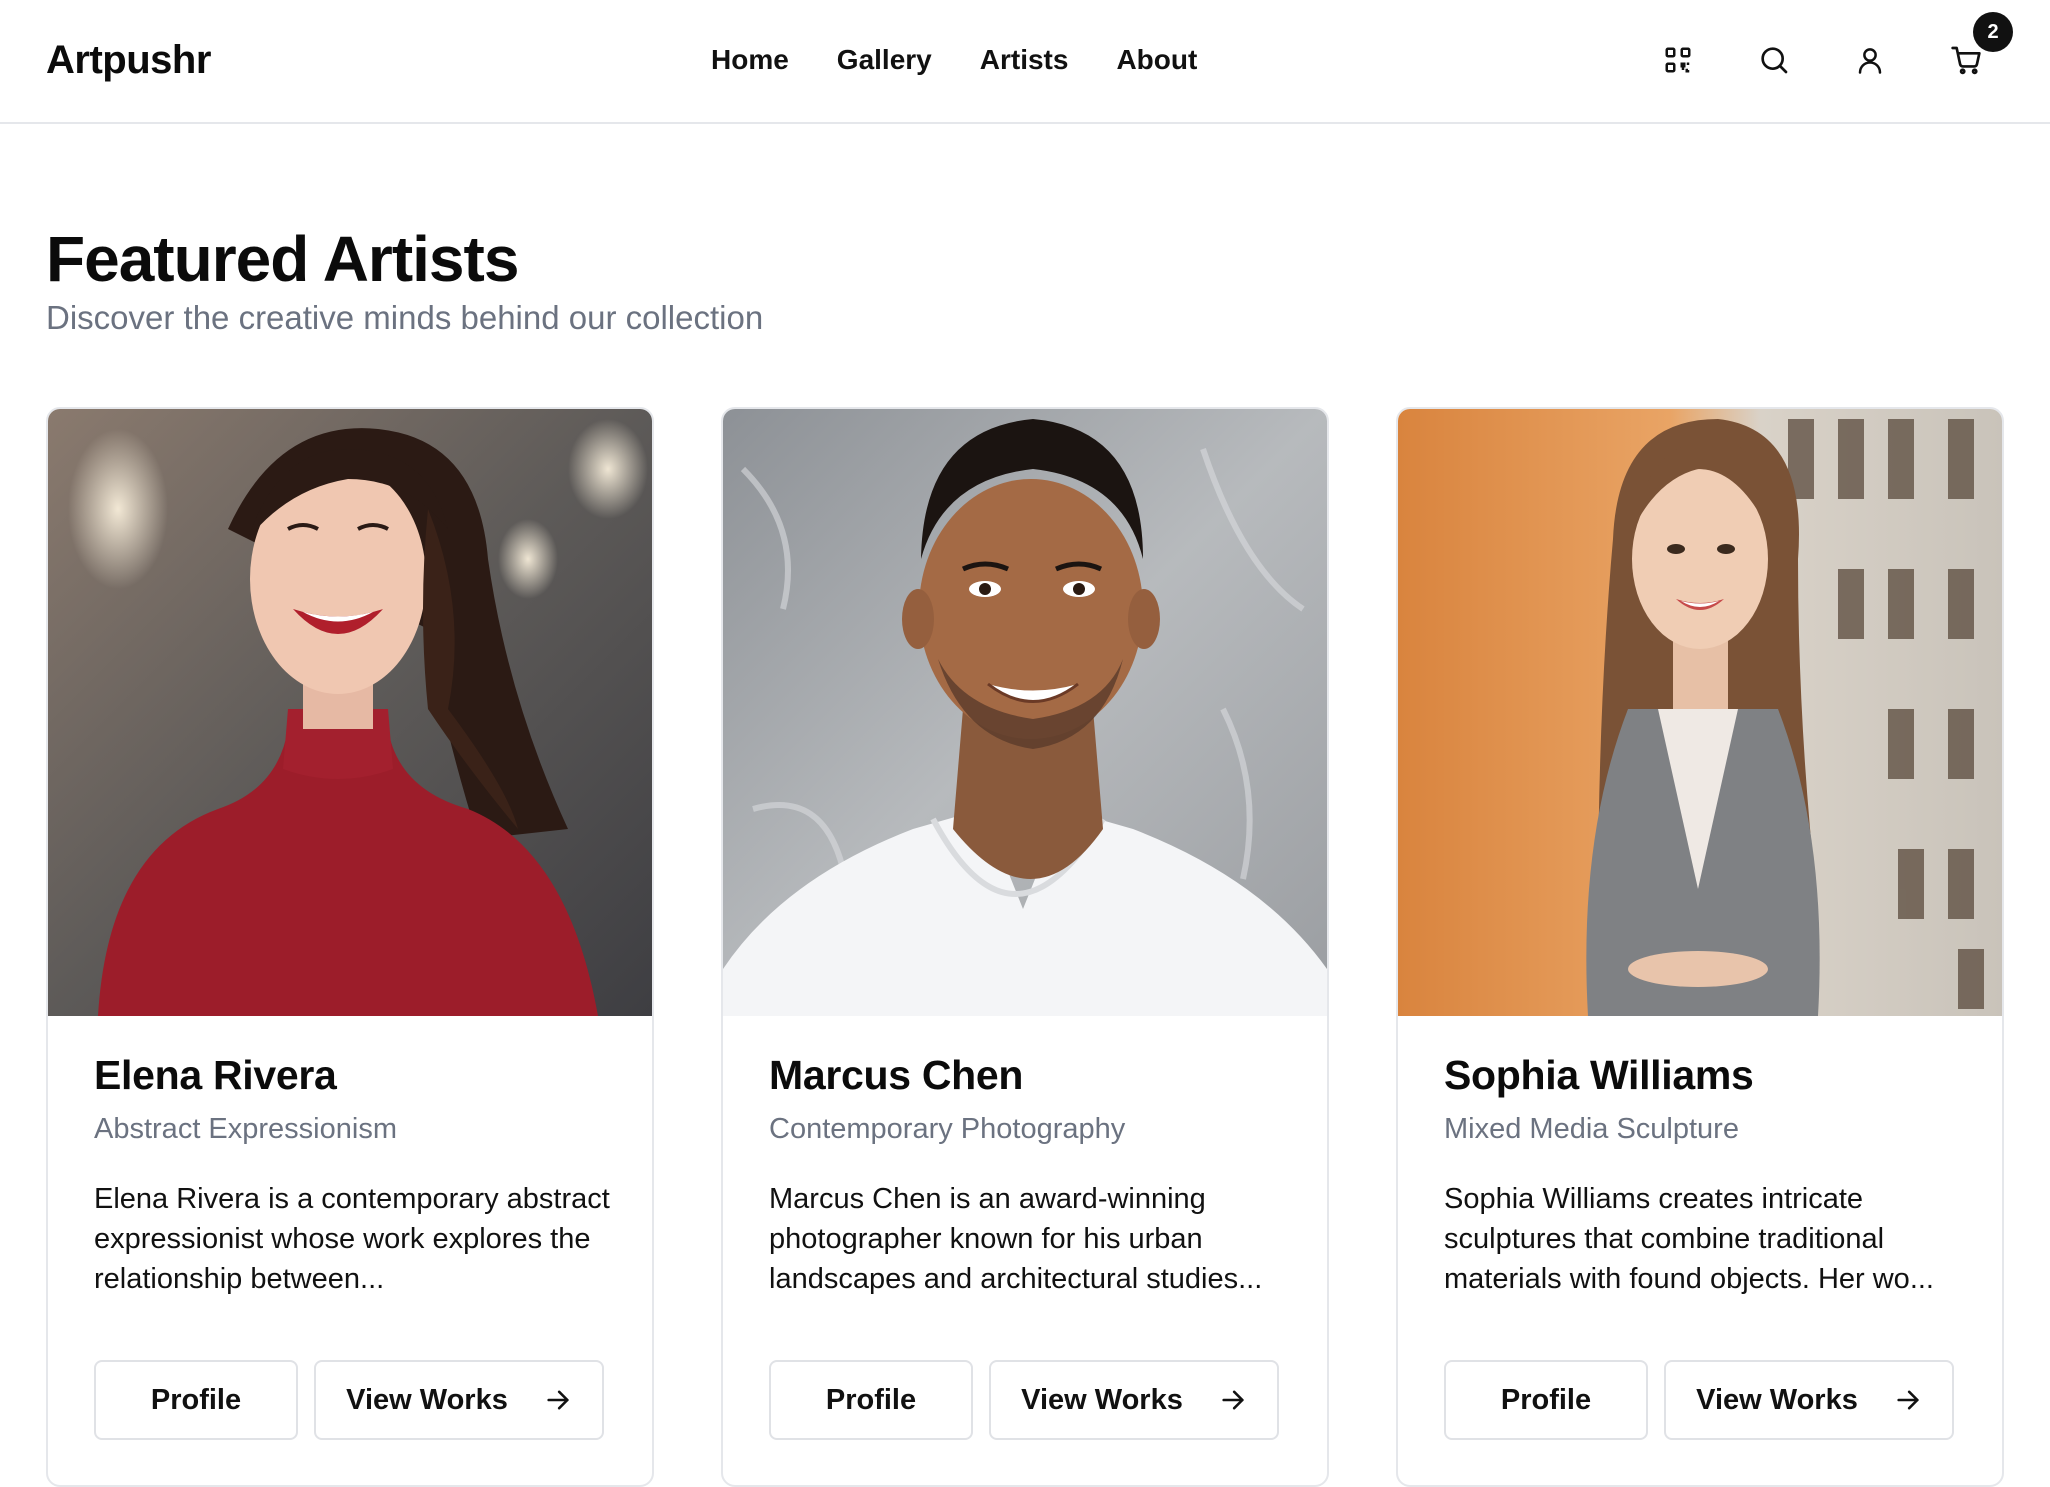  Describe the element at coordinates (954, 60) in the screenshot. I see `main-nav: Home Gallery Artists About` at that location.